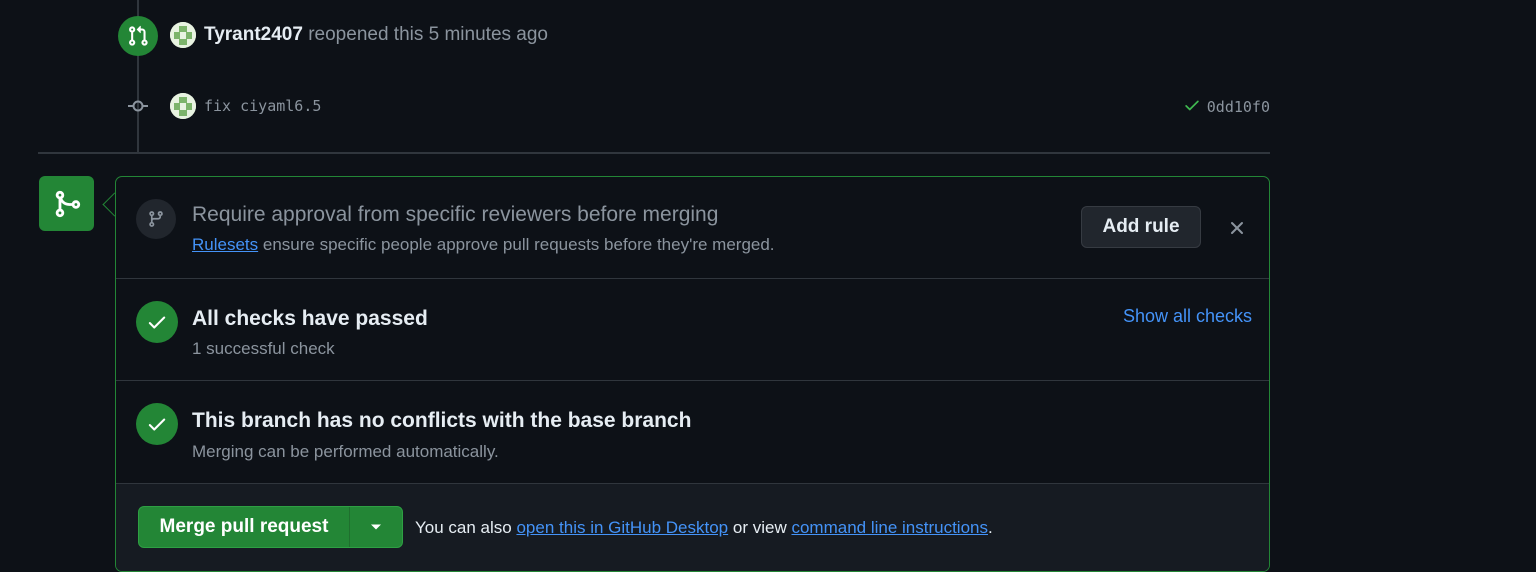 The width and height of the screenshot is (1536, 572). I want to click on commit-sha-link: 0dd10f0, so click(1238, 107).